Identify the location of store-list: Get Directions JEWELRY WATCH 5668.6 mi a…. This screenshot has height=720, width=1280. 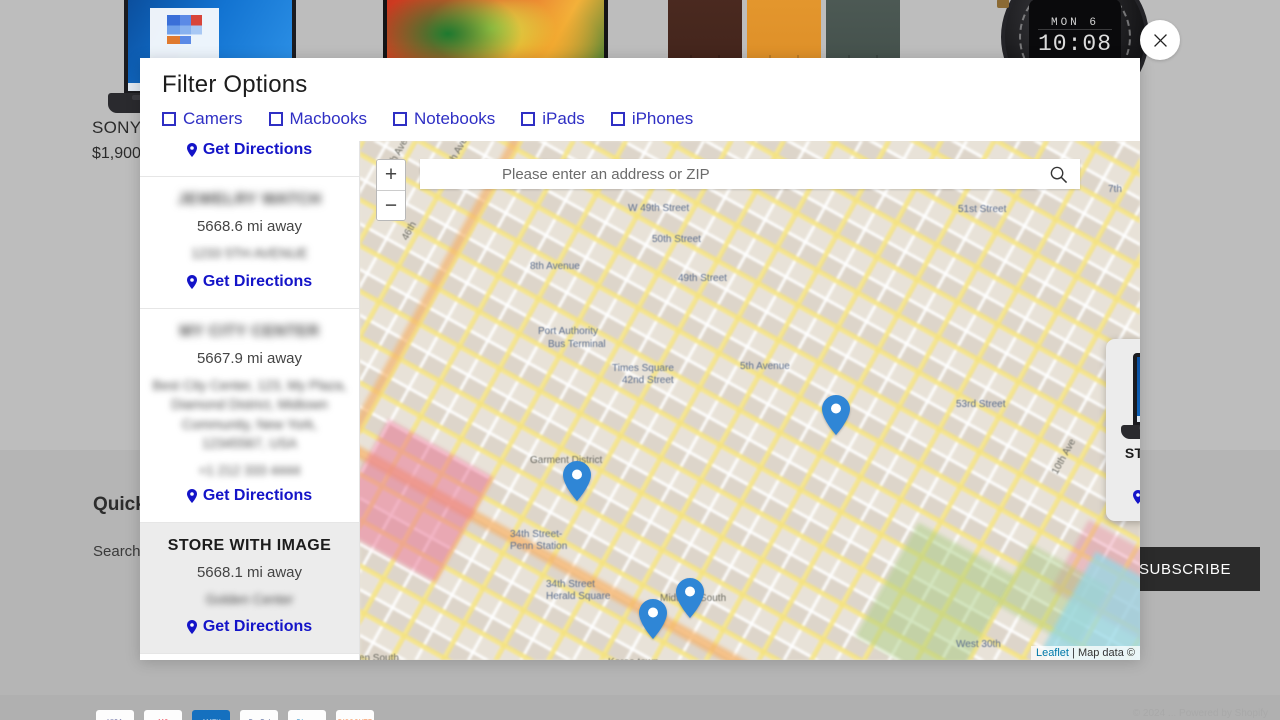
(250, 400).